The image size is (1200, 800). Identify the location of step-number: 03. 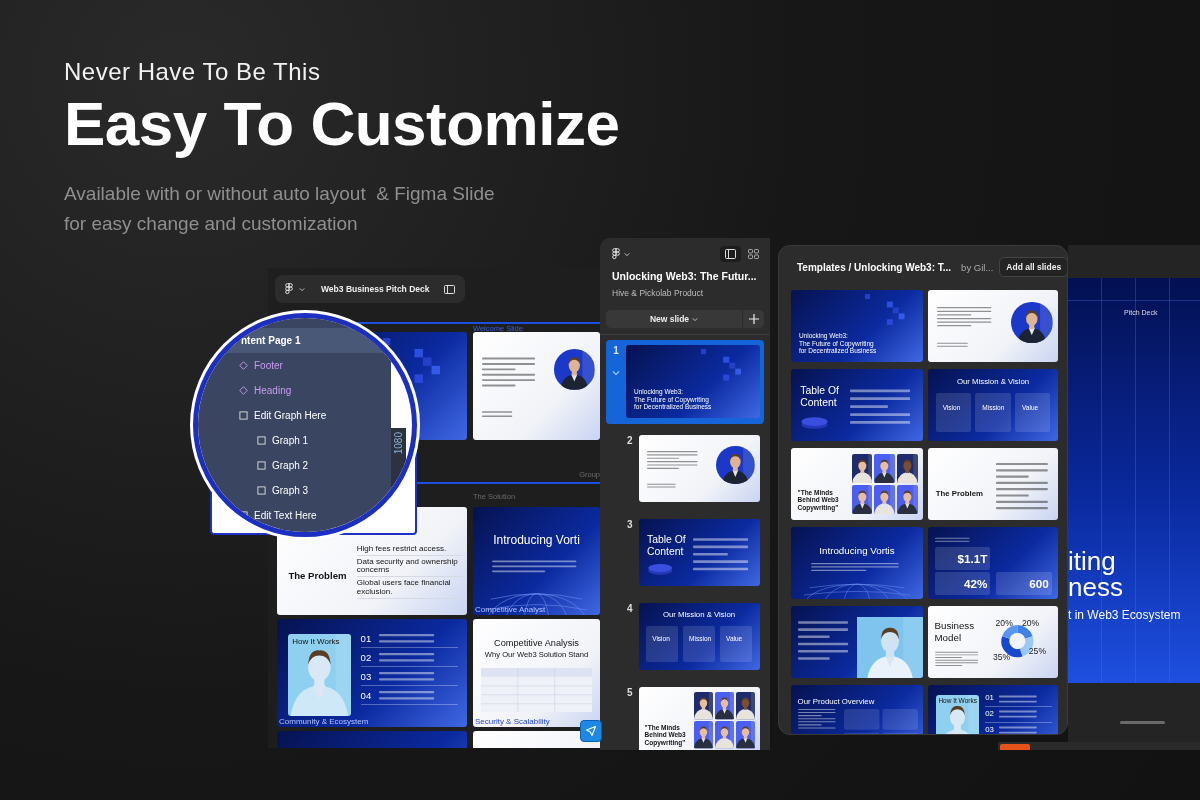
(366, 676).